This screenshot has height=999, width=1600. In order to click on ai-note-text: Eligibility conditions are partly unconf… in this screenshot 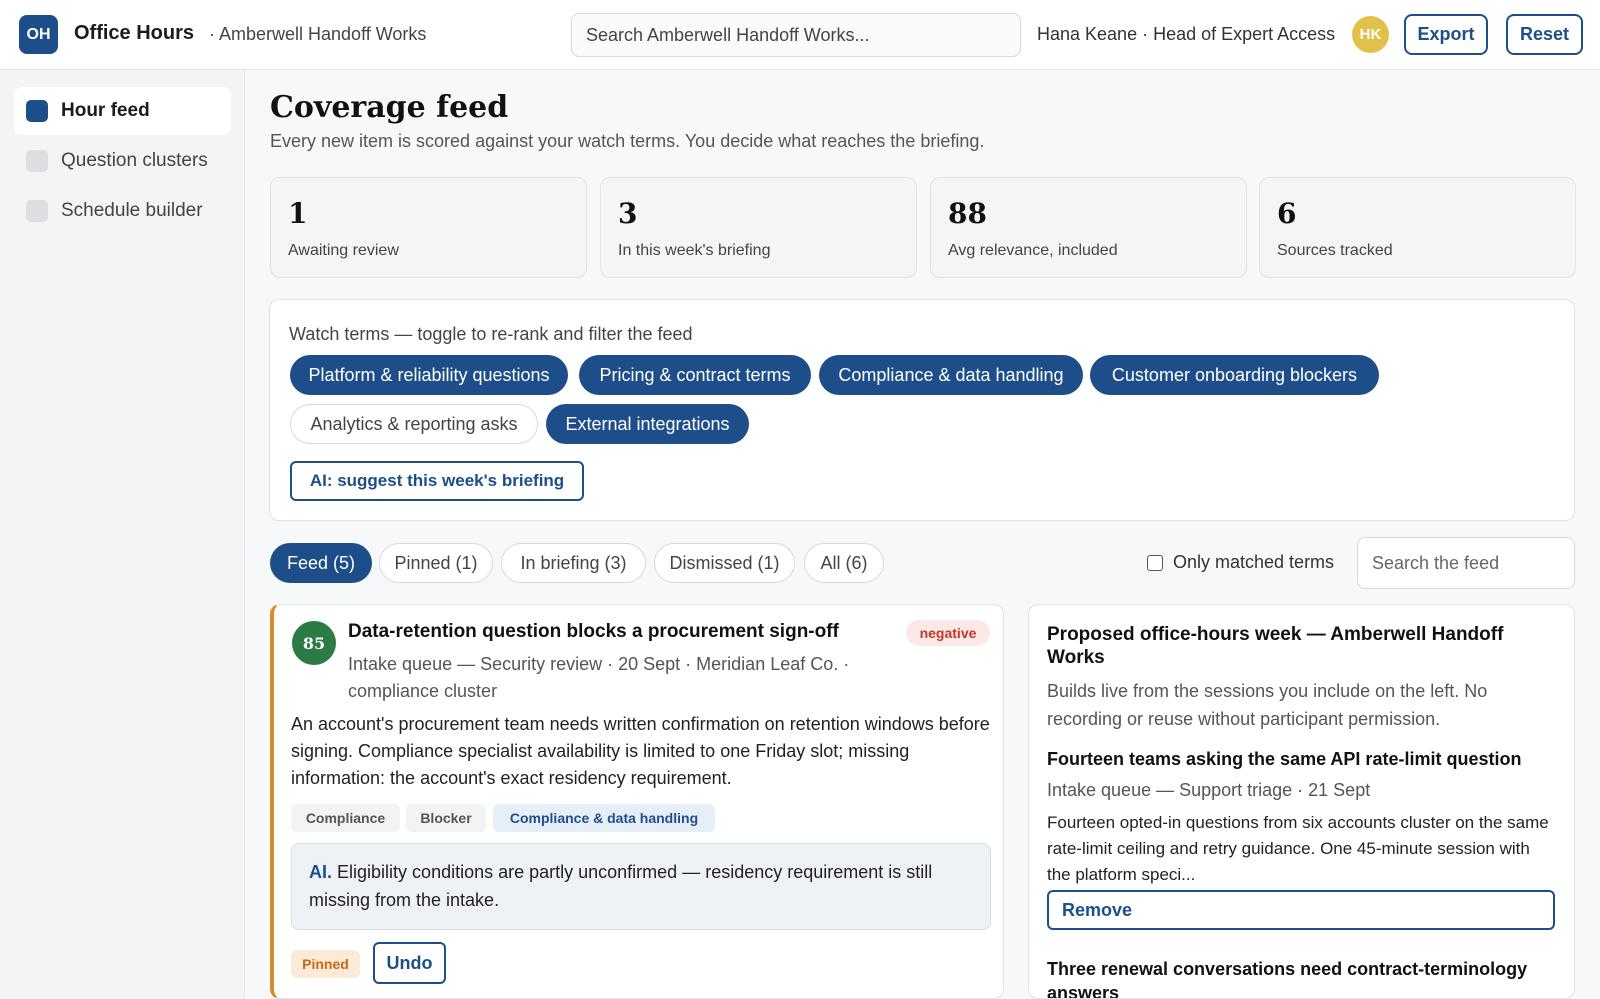, I will do `click(621, 886)`.